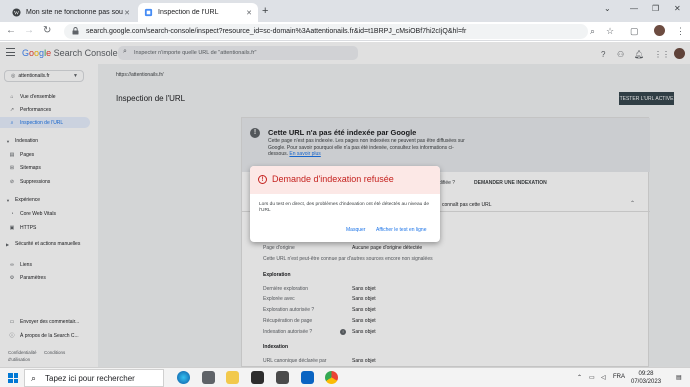 Image resolution: width=690 pixels, height=387 pixels. I want to click on dialog-header: ! Demande d'indexation refusée, so click(345, 180).